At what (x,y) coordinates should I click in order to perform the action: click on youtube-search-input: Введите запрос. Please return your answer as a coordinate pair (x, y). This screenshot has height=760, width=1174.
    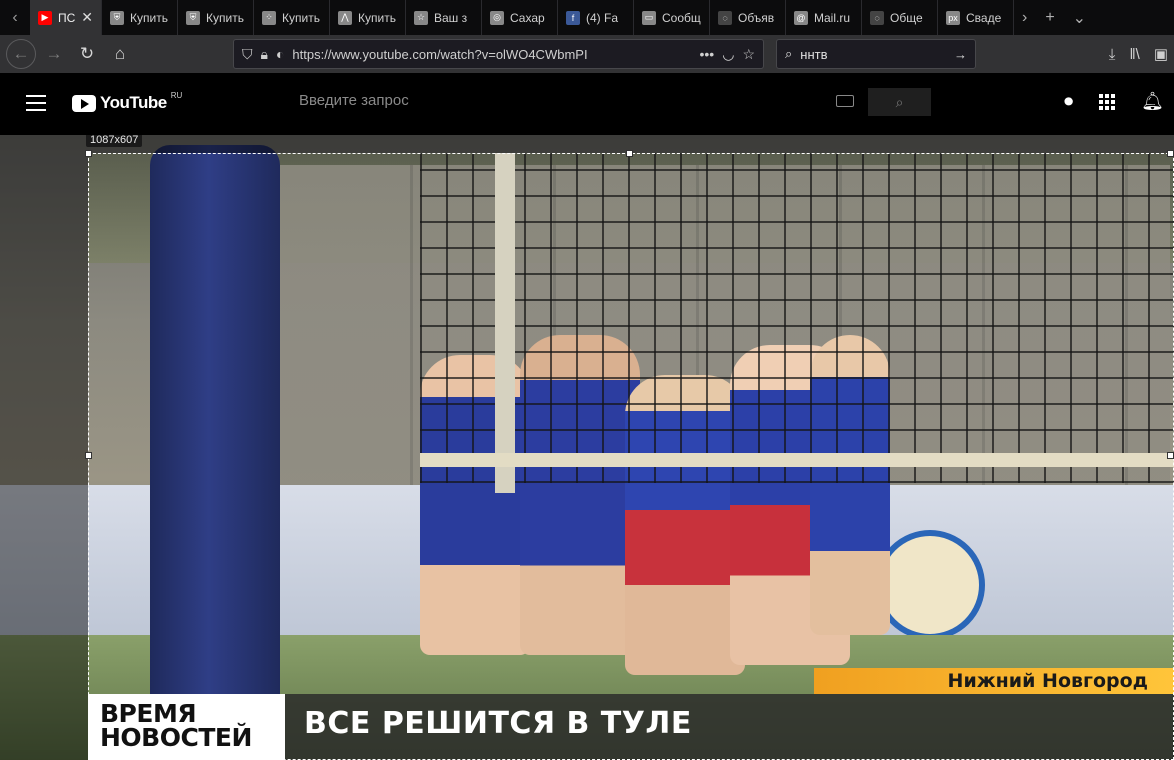
    Looking at the image, I should click on (559, 104).